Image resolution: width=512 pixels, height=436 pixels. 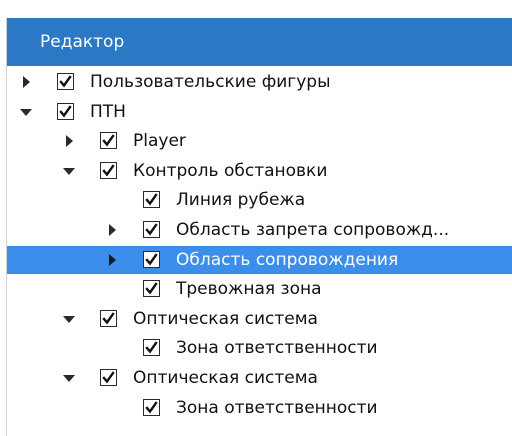 What do you see at coordinates (159, 141) in the screenshot?
I see `tree-item-label: Player` at bounding box center [159, 141].